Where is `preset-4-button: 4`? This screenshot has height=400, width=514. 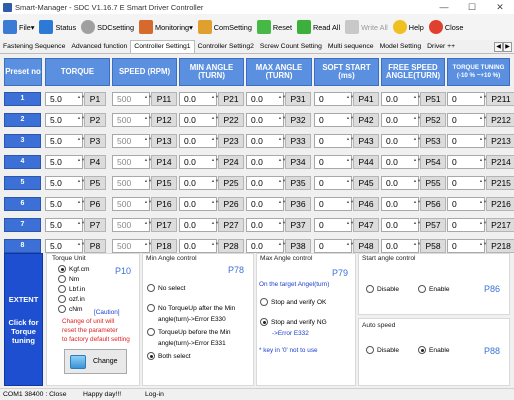 preset-4-button: 4 is located at coordinates (22, 162).